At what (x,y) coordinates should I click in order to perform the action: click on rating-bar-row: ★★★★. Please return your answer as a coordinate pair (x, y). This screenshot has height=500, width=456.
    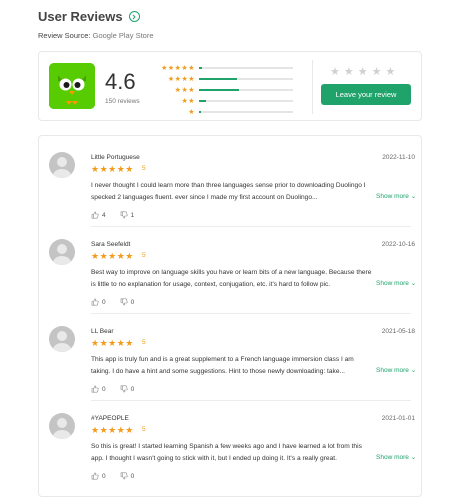
    Looking at the image, I should click on (242, 78).